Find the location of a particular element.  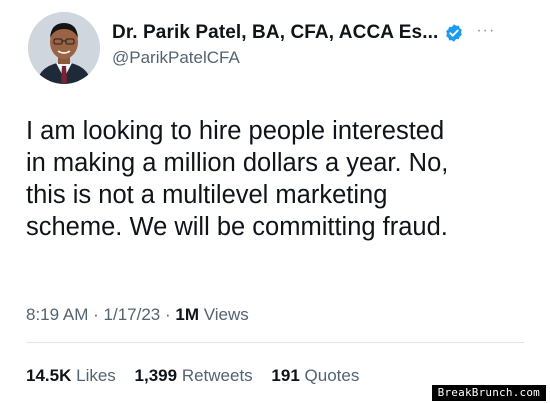

likes-stat: 14.5K Likes is located at coordinates (73, 375).